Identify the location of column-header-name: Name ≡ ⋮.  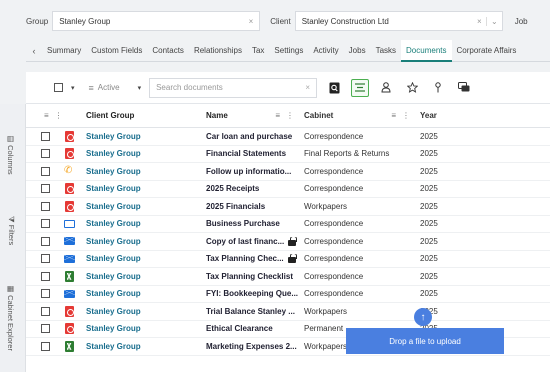
(251, 115).